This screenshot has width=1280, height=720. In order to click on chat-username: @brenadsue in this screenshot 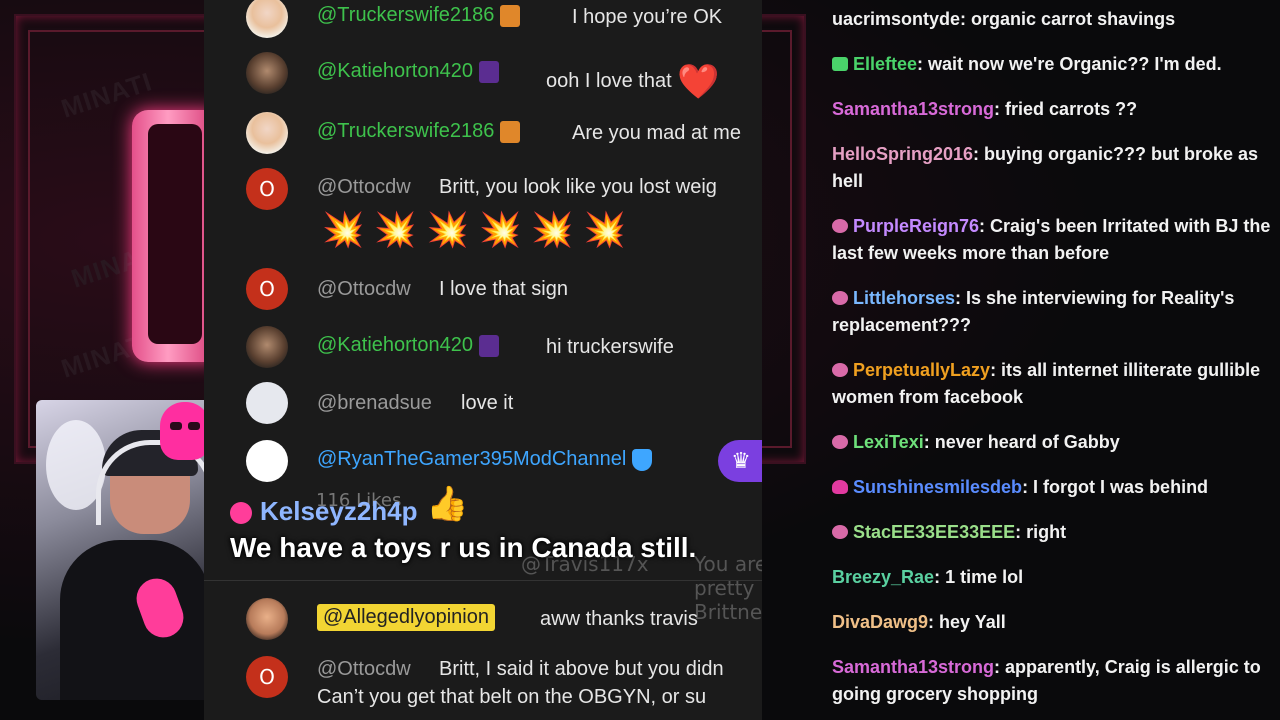, I will do `click(374, 403)`.